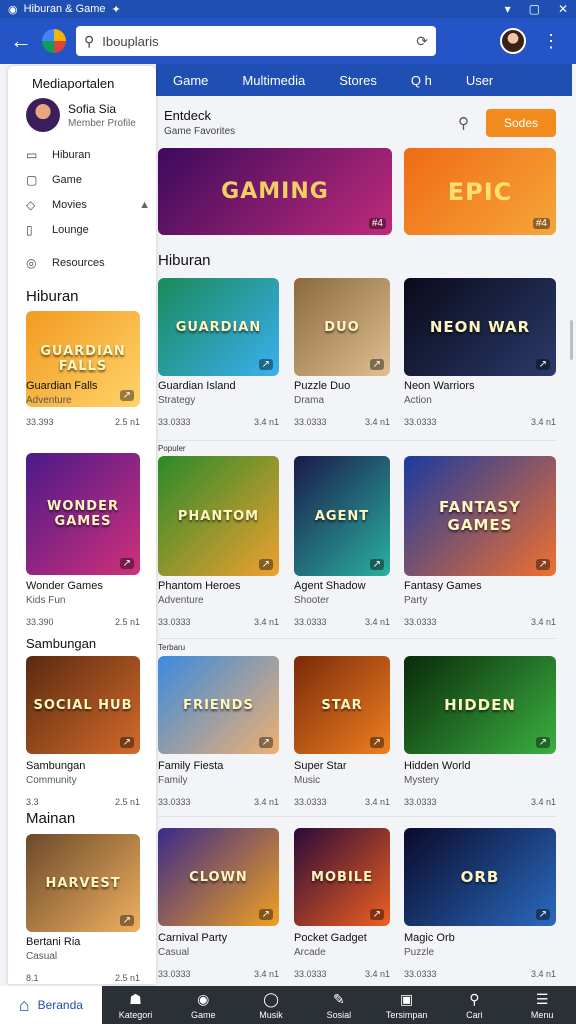  Describe the element at coordinates (521, 123) in the screenshot. I see `action-button: Sodes` at that location.